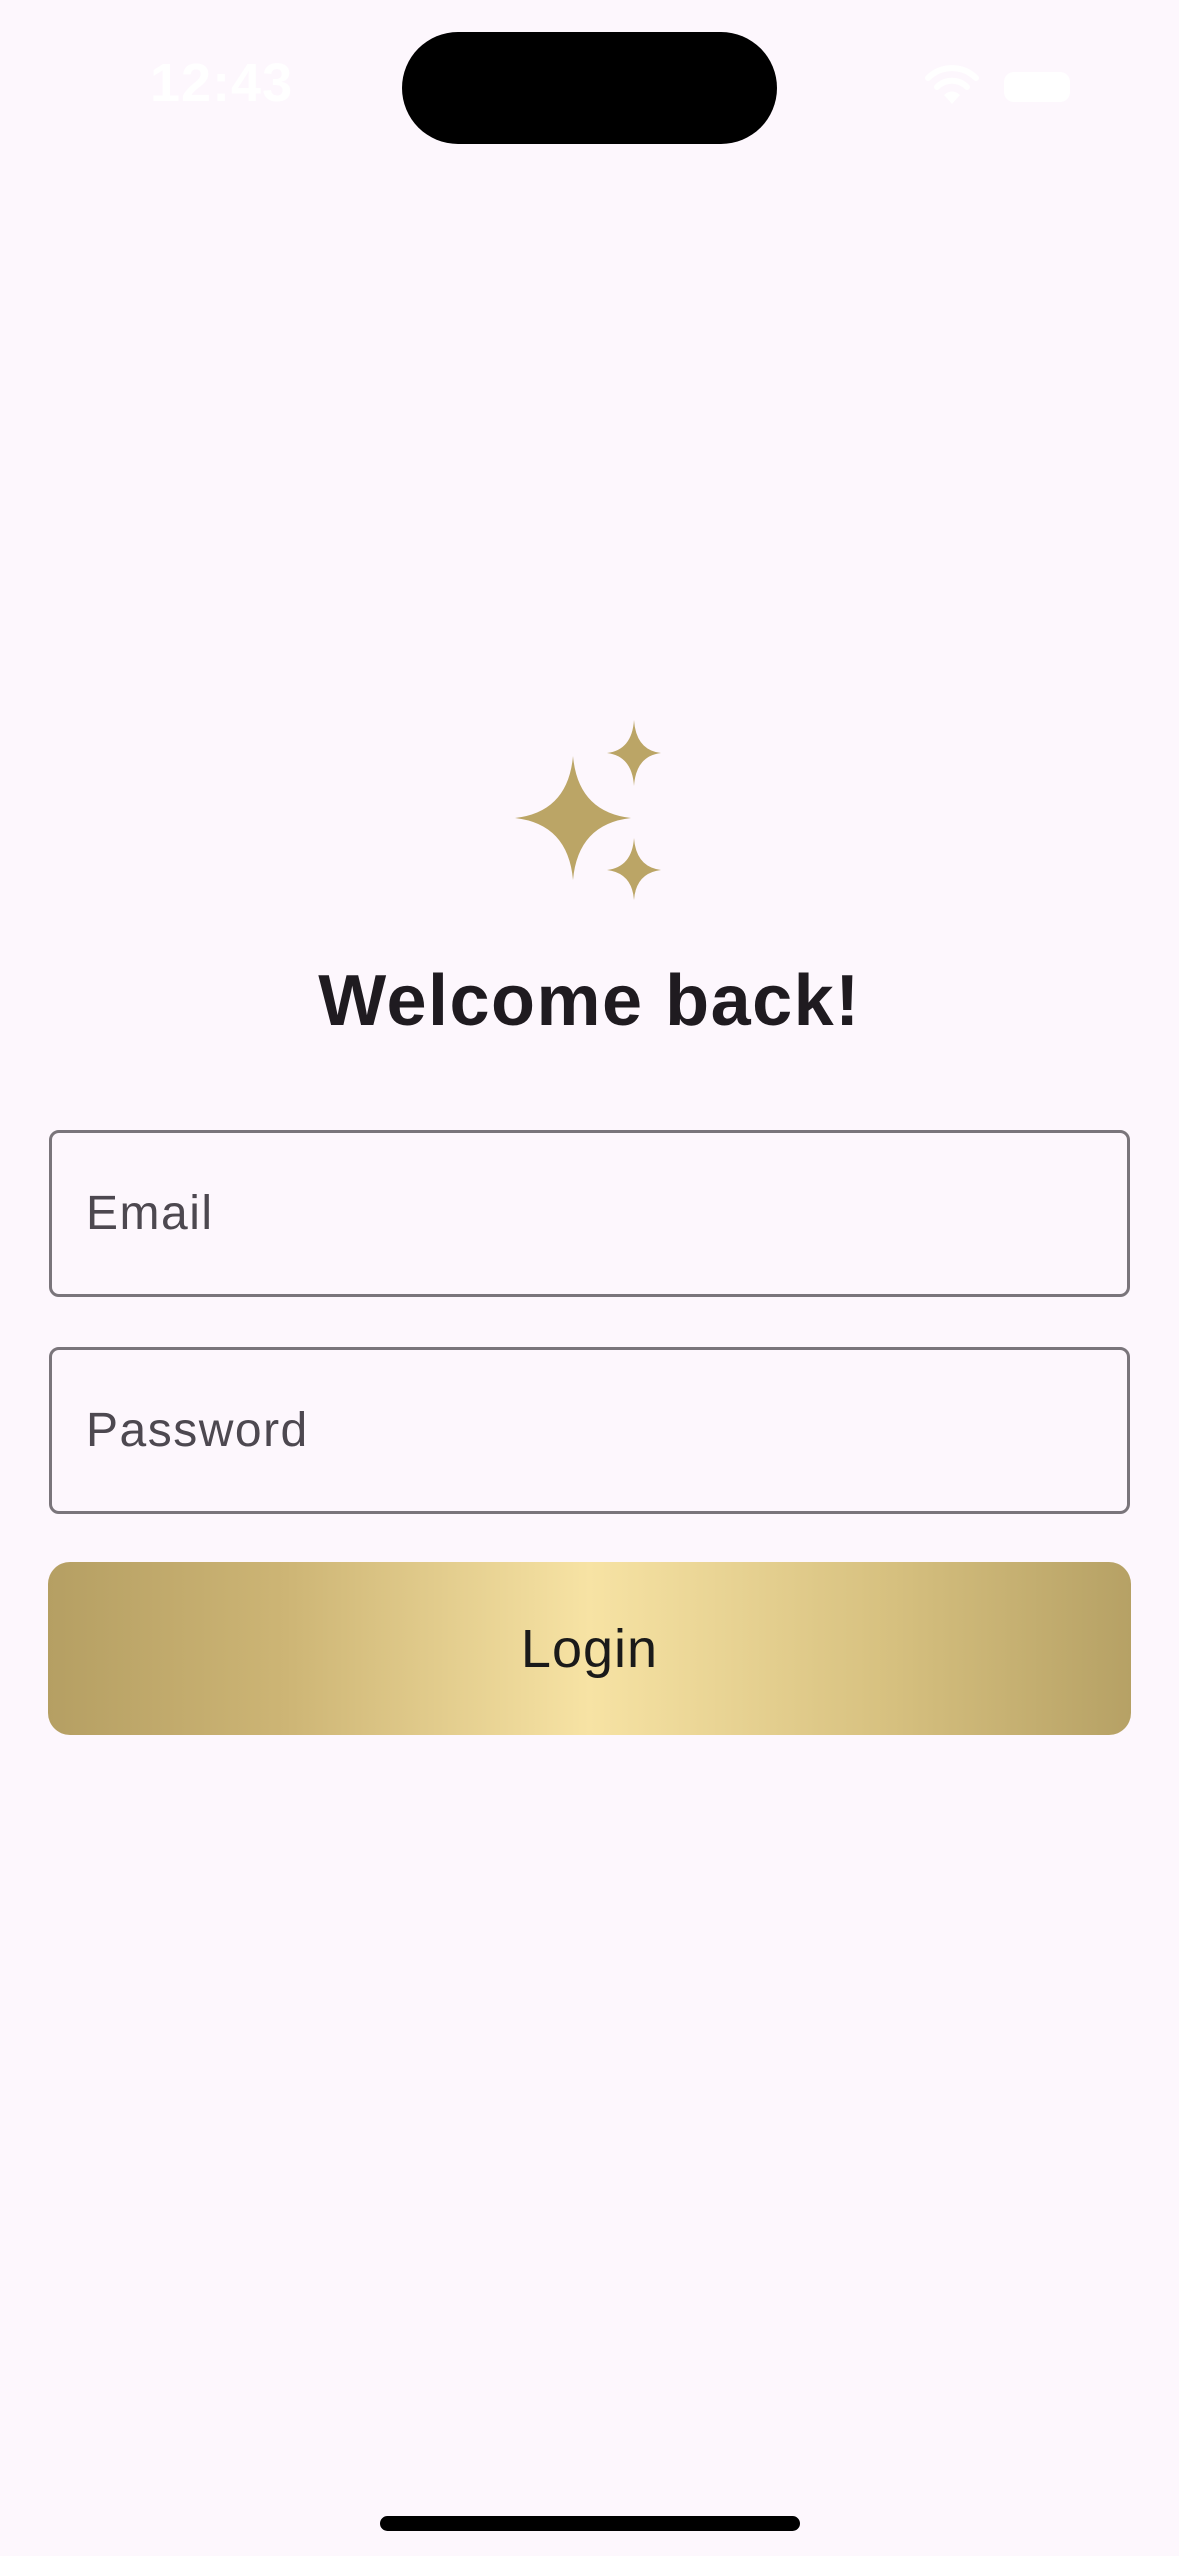  Describe the element at coordinates (589, 1213) in the screenshot. I see `email-field` at that location.